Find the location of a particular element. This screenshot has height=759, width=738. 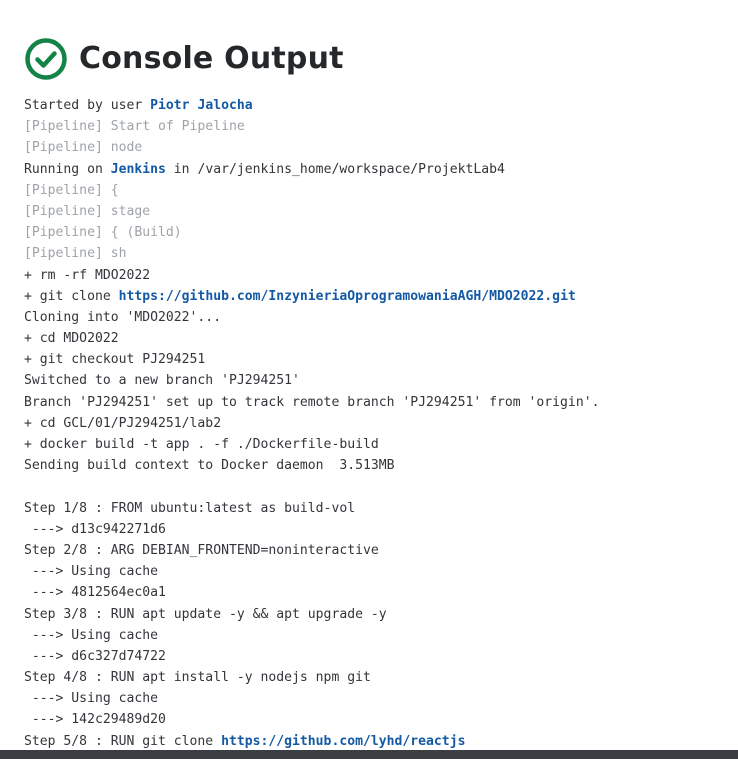

console-line: Switched to a new branch 'PJ294251' is located at coordinates (379, 380).